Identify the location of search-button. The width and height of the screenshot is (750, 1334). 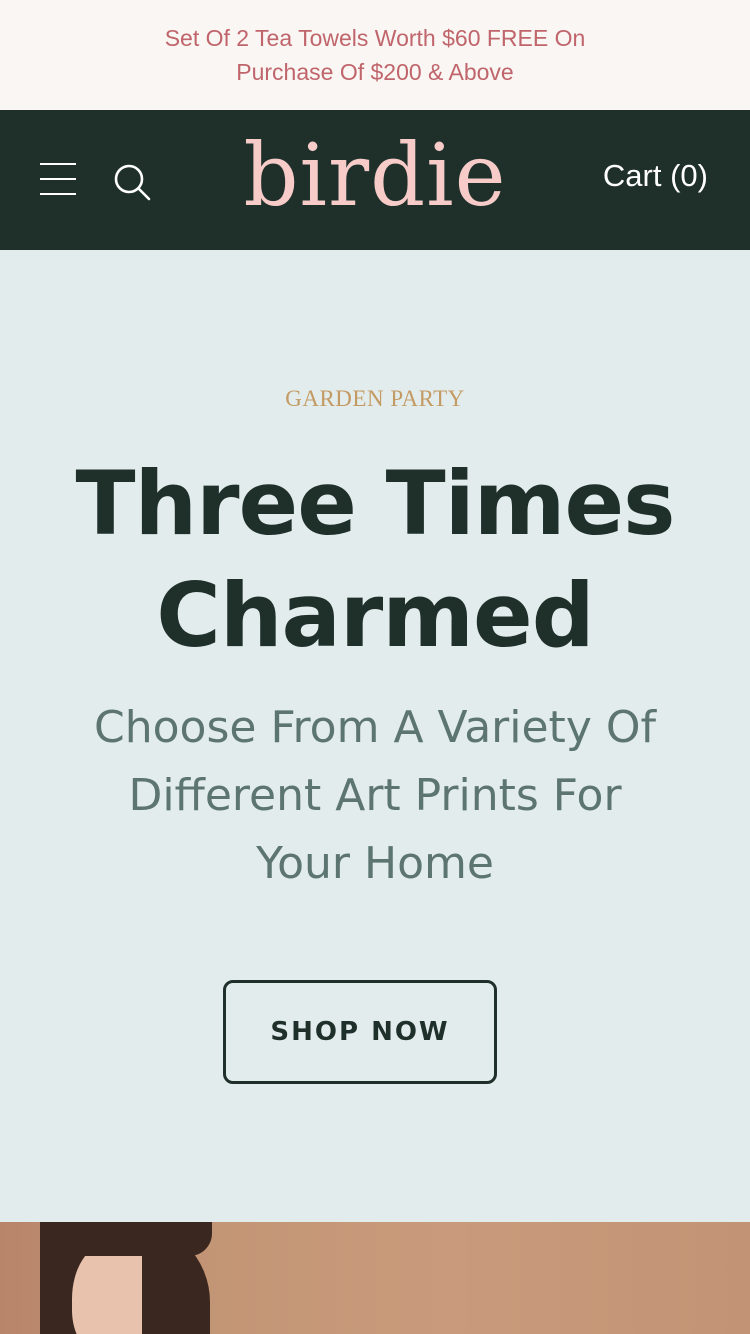
(132, 182).